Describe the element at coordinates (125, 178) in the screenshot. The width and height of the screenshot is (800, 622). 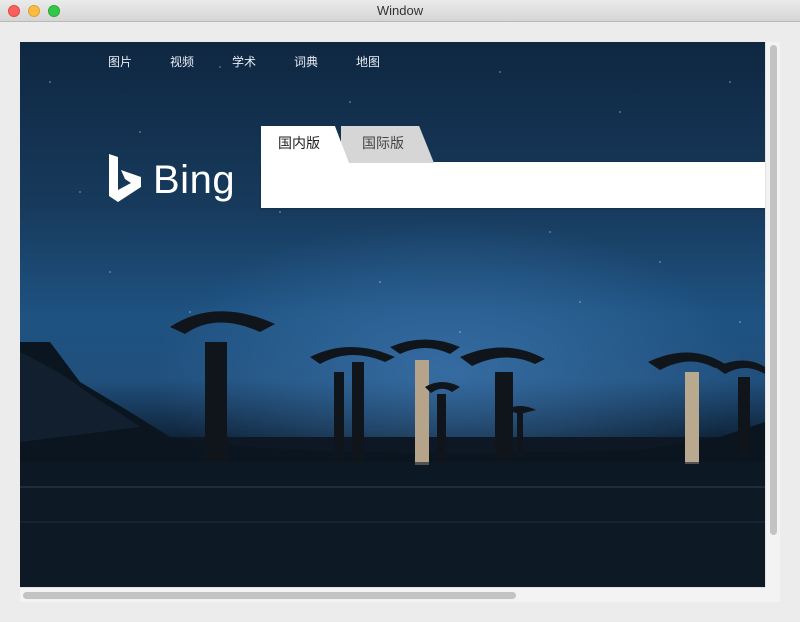
I see `bing-logo-icon` at that location.